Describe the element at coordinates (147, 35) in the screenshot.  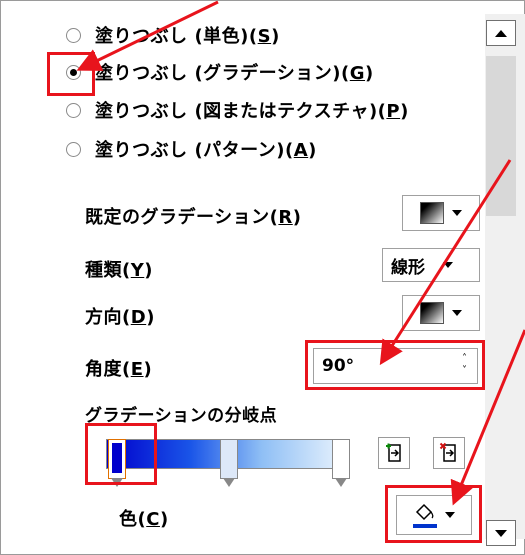
I see `arrow-to-gradient-radio` at that location.